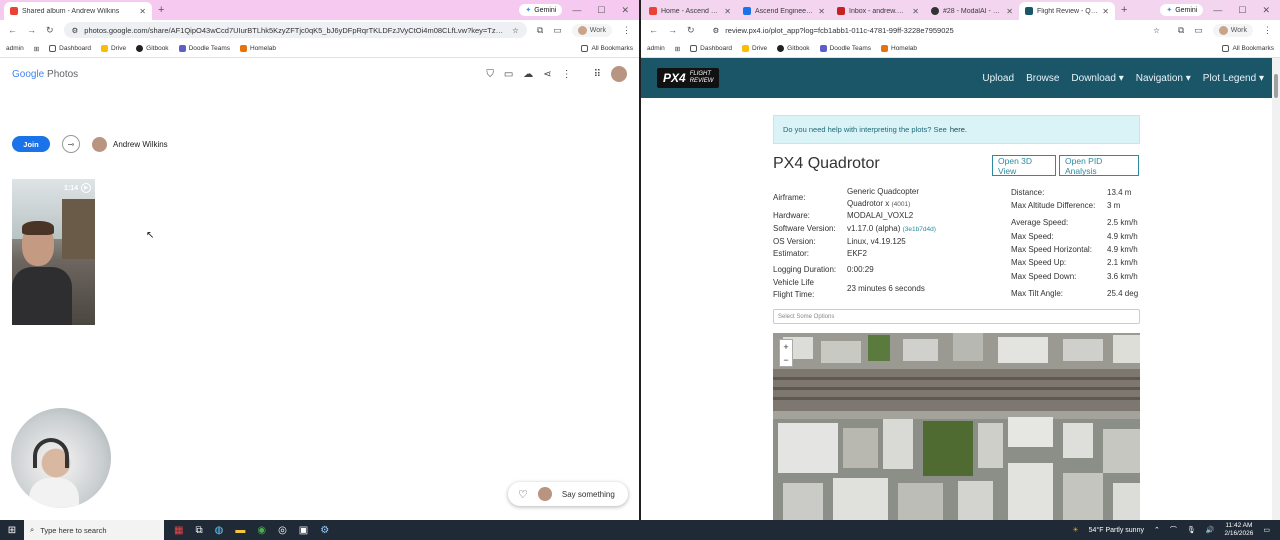 The width and height of the screenshot is (1280, 540). I want to click on comment-bar: ♡ Say something, so click(568, 494).